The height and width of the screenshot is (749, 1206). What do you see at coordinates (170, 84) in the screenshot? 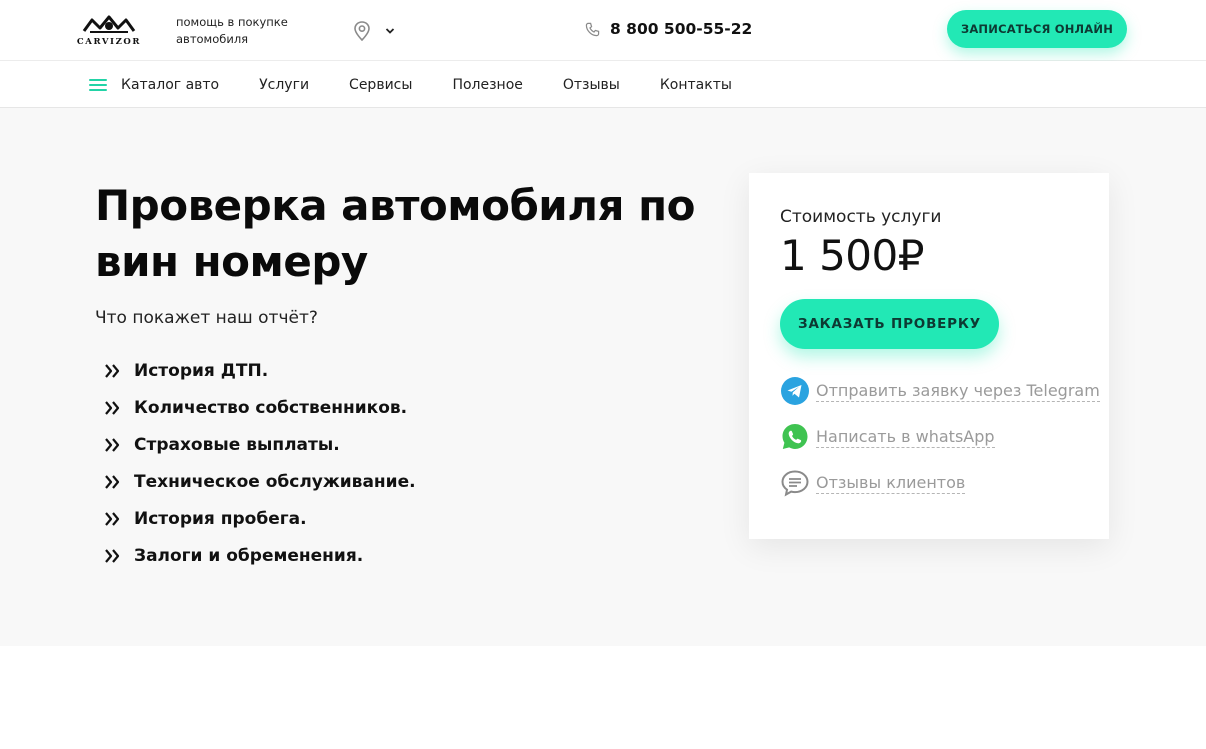
I see `nav-item-label: Каталог авто` at bounding box center [170, 84].